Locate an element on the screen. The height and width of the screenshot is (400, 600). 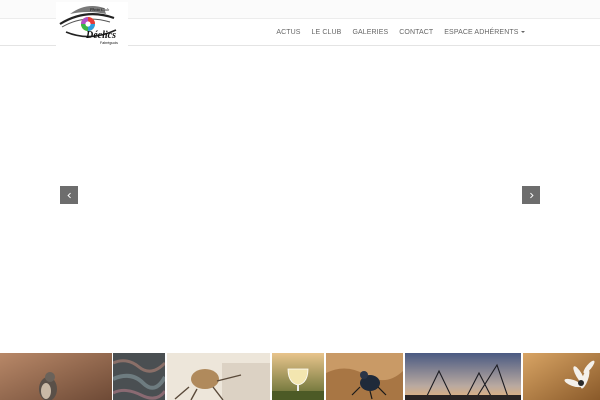
gallery-thumb-bird is located at coordinates (56, 376).